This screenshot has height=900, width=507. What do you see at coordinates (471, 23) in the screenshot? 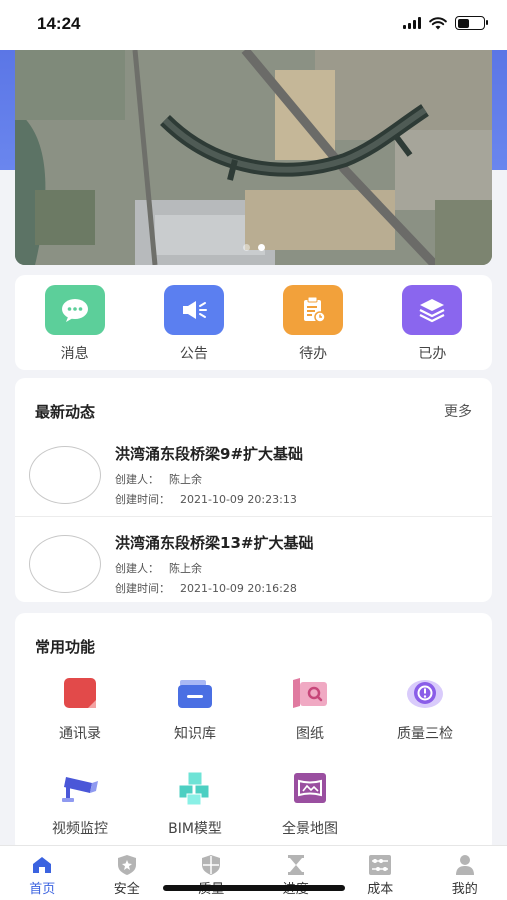
I see `battery-icon` at bounding box center [471, 23].